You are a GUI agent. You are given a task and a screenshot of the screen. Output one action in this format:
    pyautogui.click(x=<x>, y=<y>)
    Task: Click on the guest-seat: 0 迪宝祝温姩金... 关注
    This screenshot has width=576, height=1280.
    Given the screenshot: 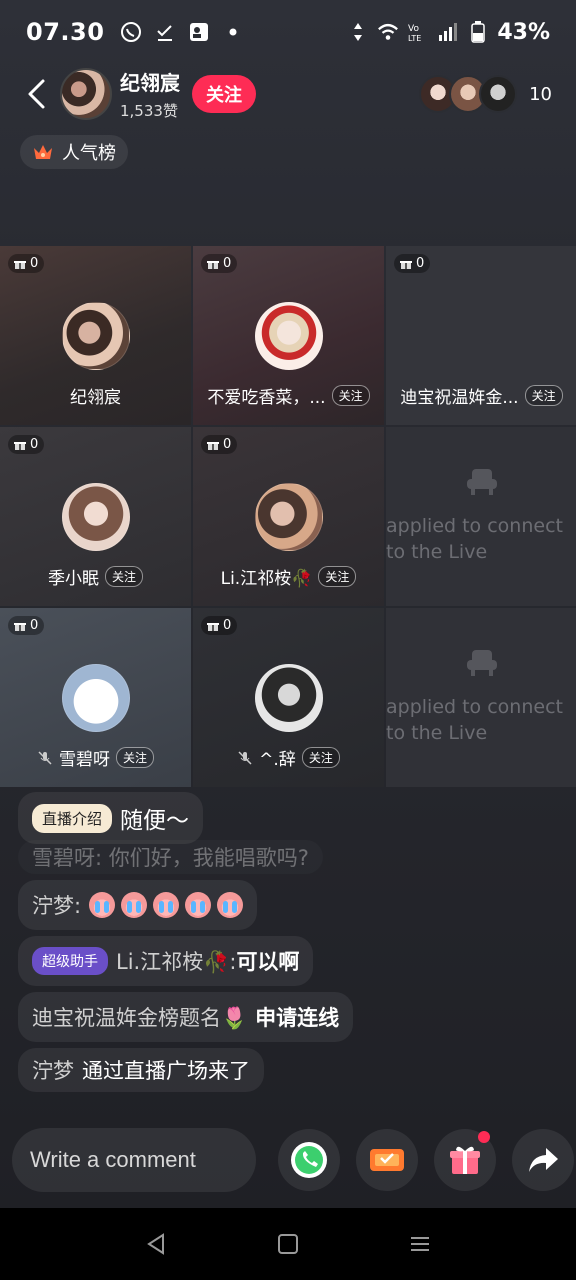 What is the action you would take?
    pyautogui.click(x=481, y=335)
    